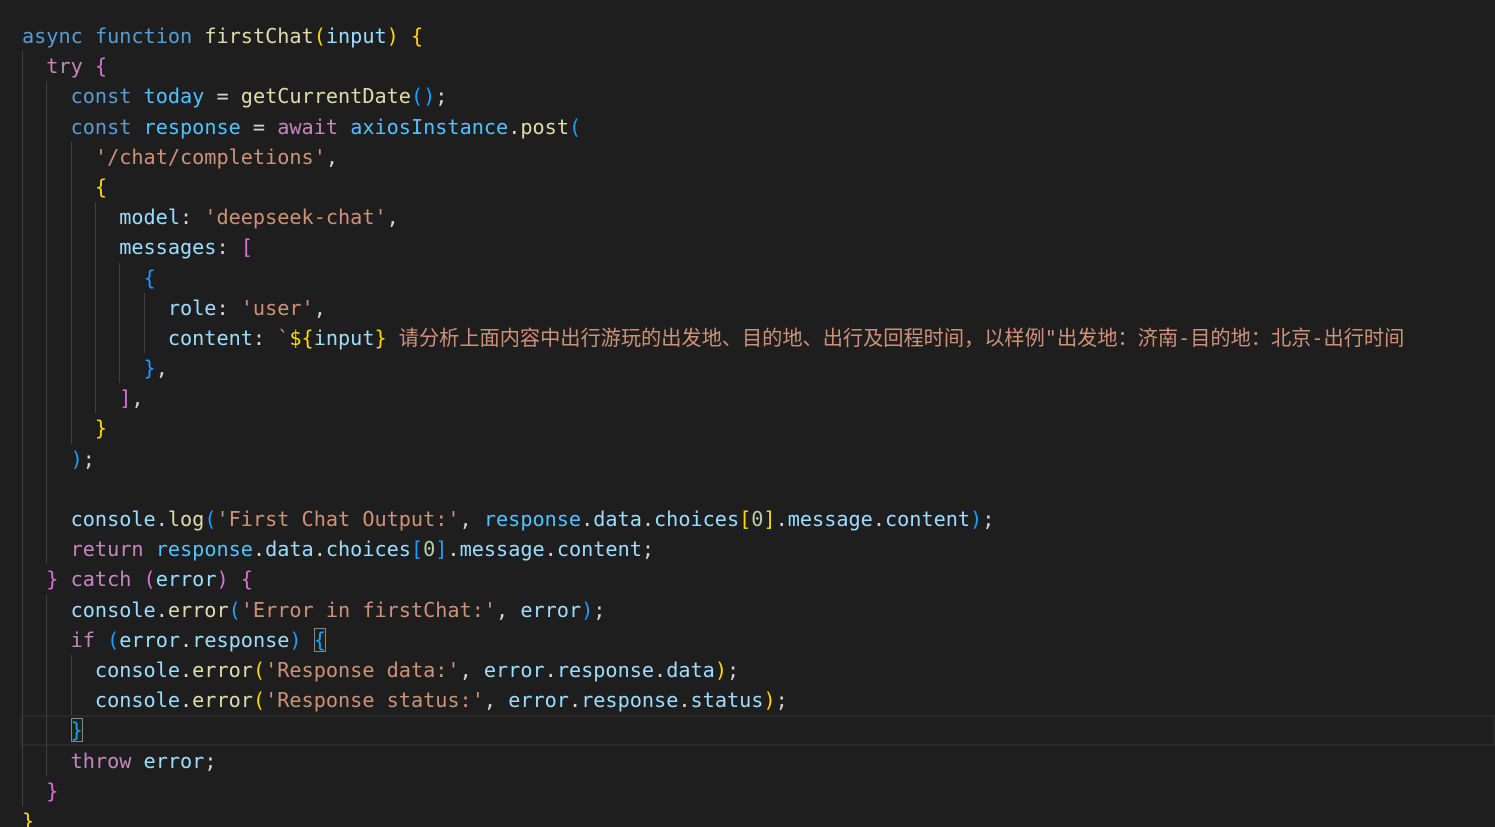 Image resolution: width=1495 pixels, height=827 pixels. What do you see at coordinates (210, 760) in the screenshot?
I see `code-token: ;` at bounding box center [210, 760].